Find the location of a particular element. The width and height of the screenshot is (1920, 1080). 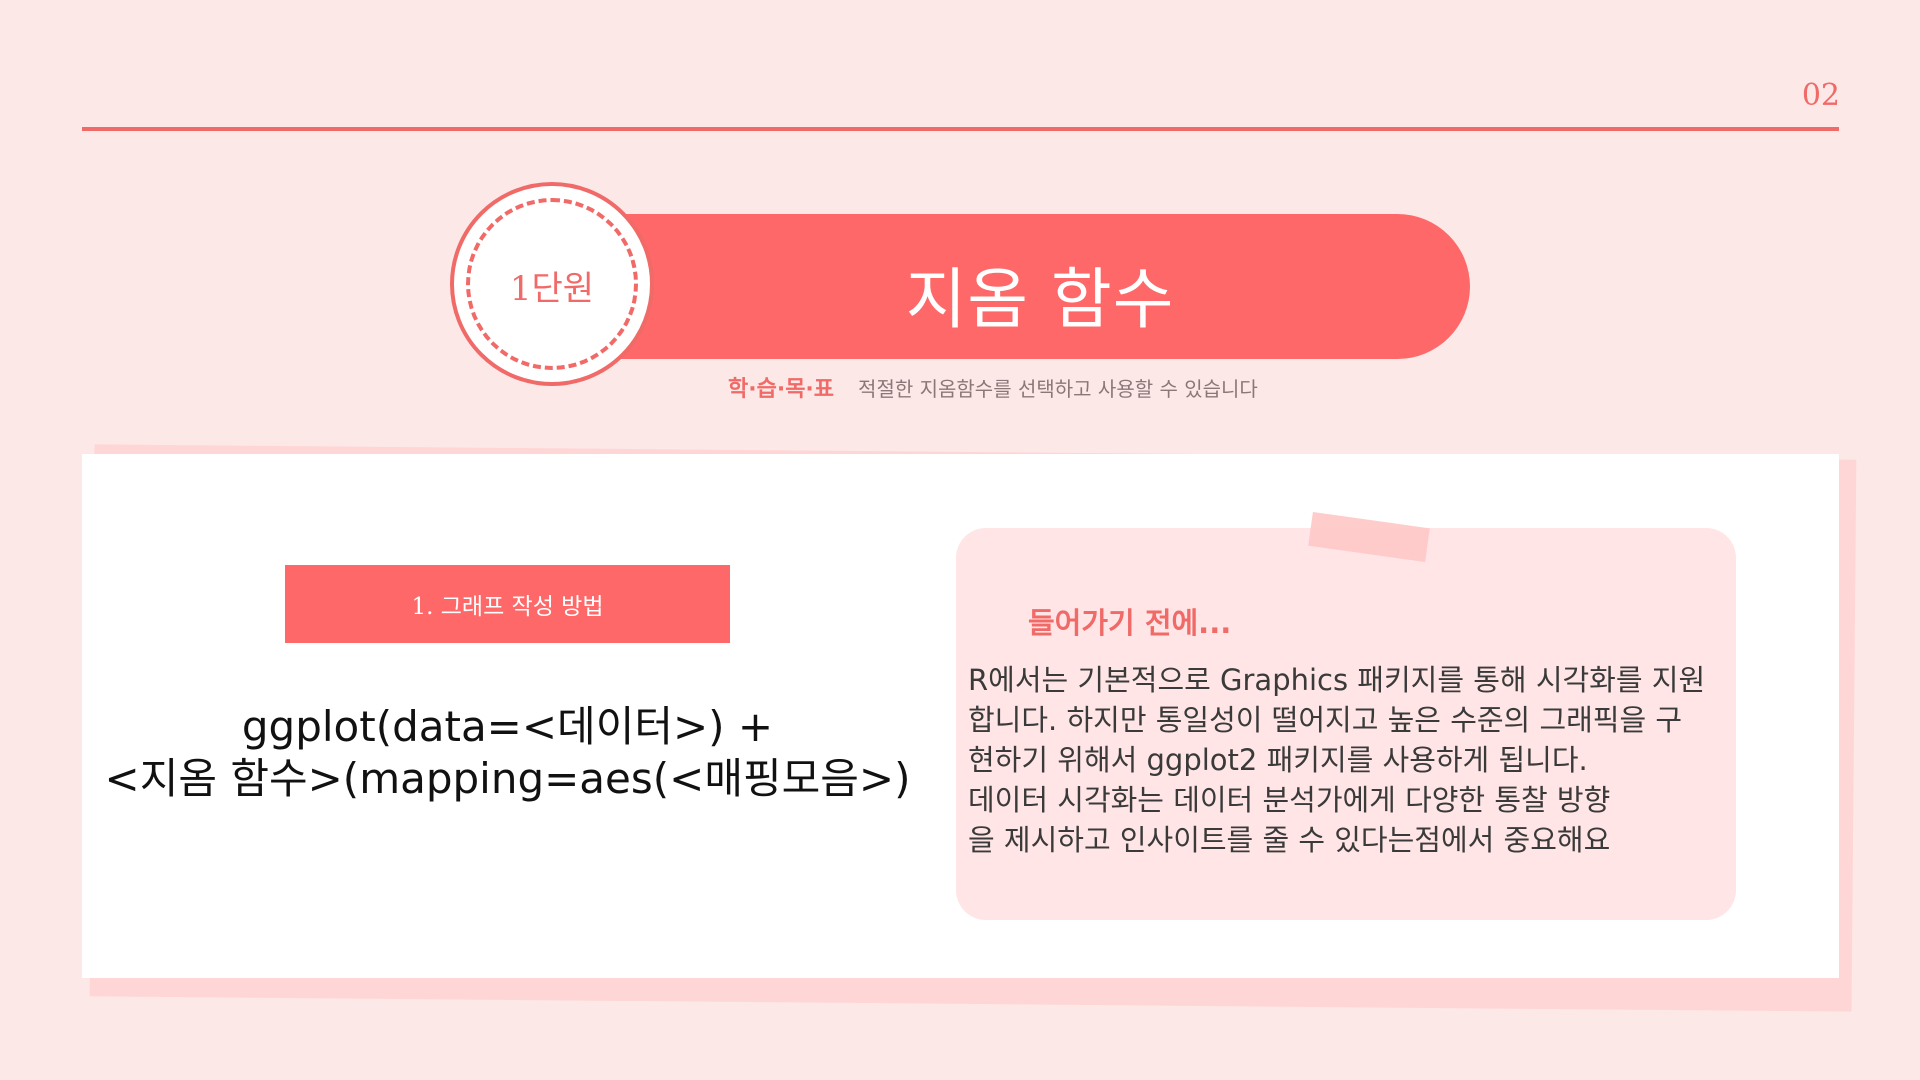

section-header: 1. 그래프 작성 방법 is located at coordinates (507, 604).